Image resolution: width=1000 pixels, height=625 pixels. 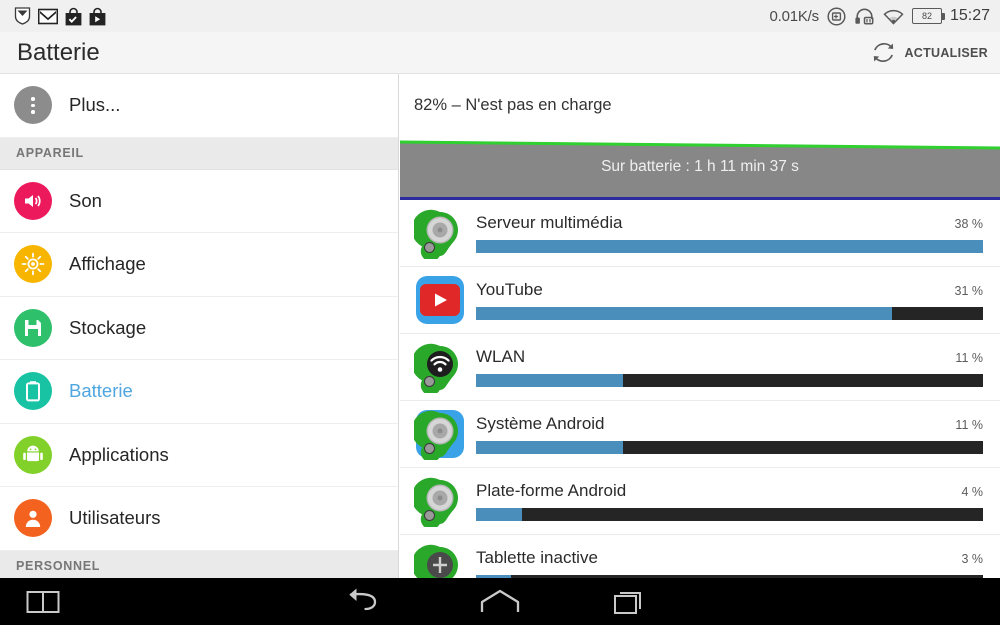 I want to click on sidebar-header-label: PERSONNEL, so click(x=58, y=566).